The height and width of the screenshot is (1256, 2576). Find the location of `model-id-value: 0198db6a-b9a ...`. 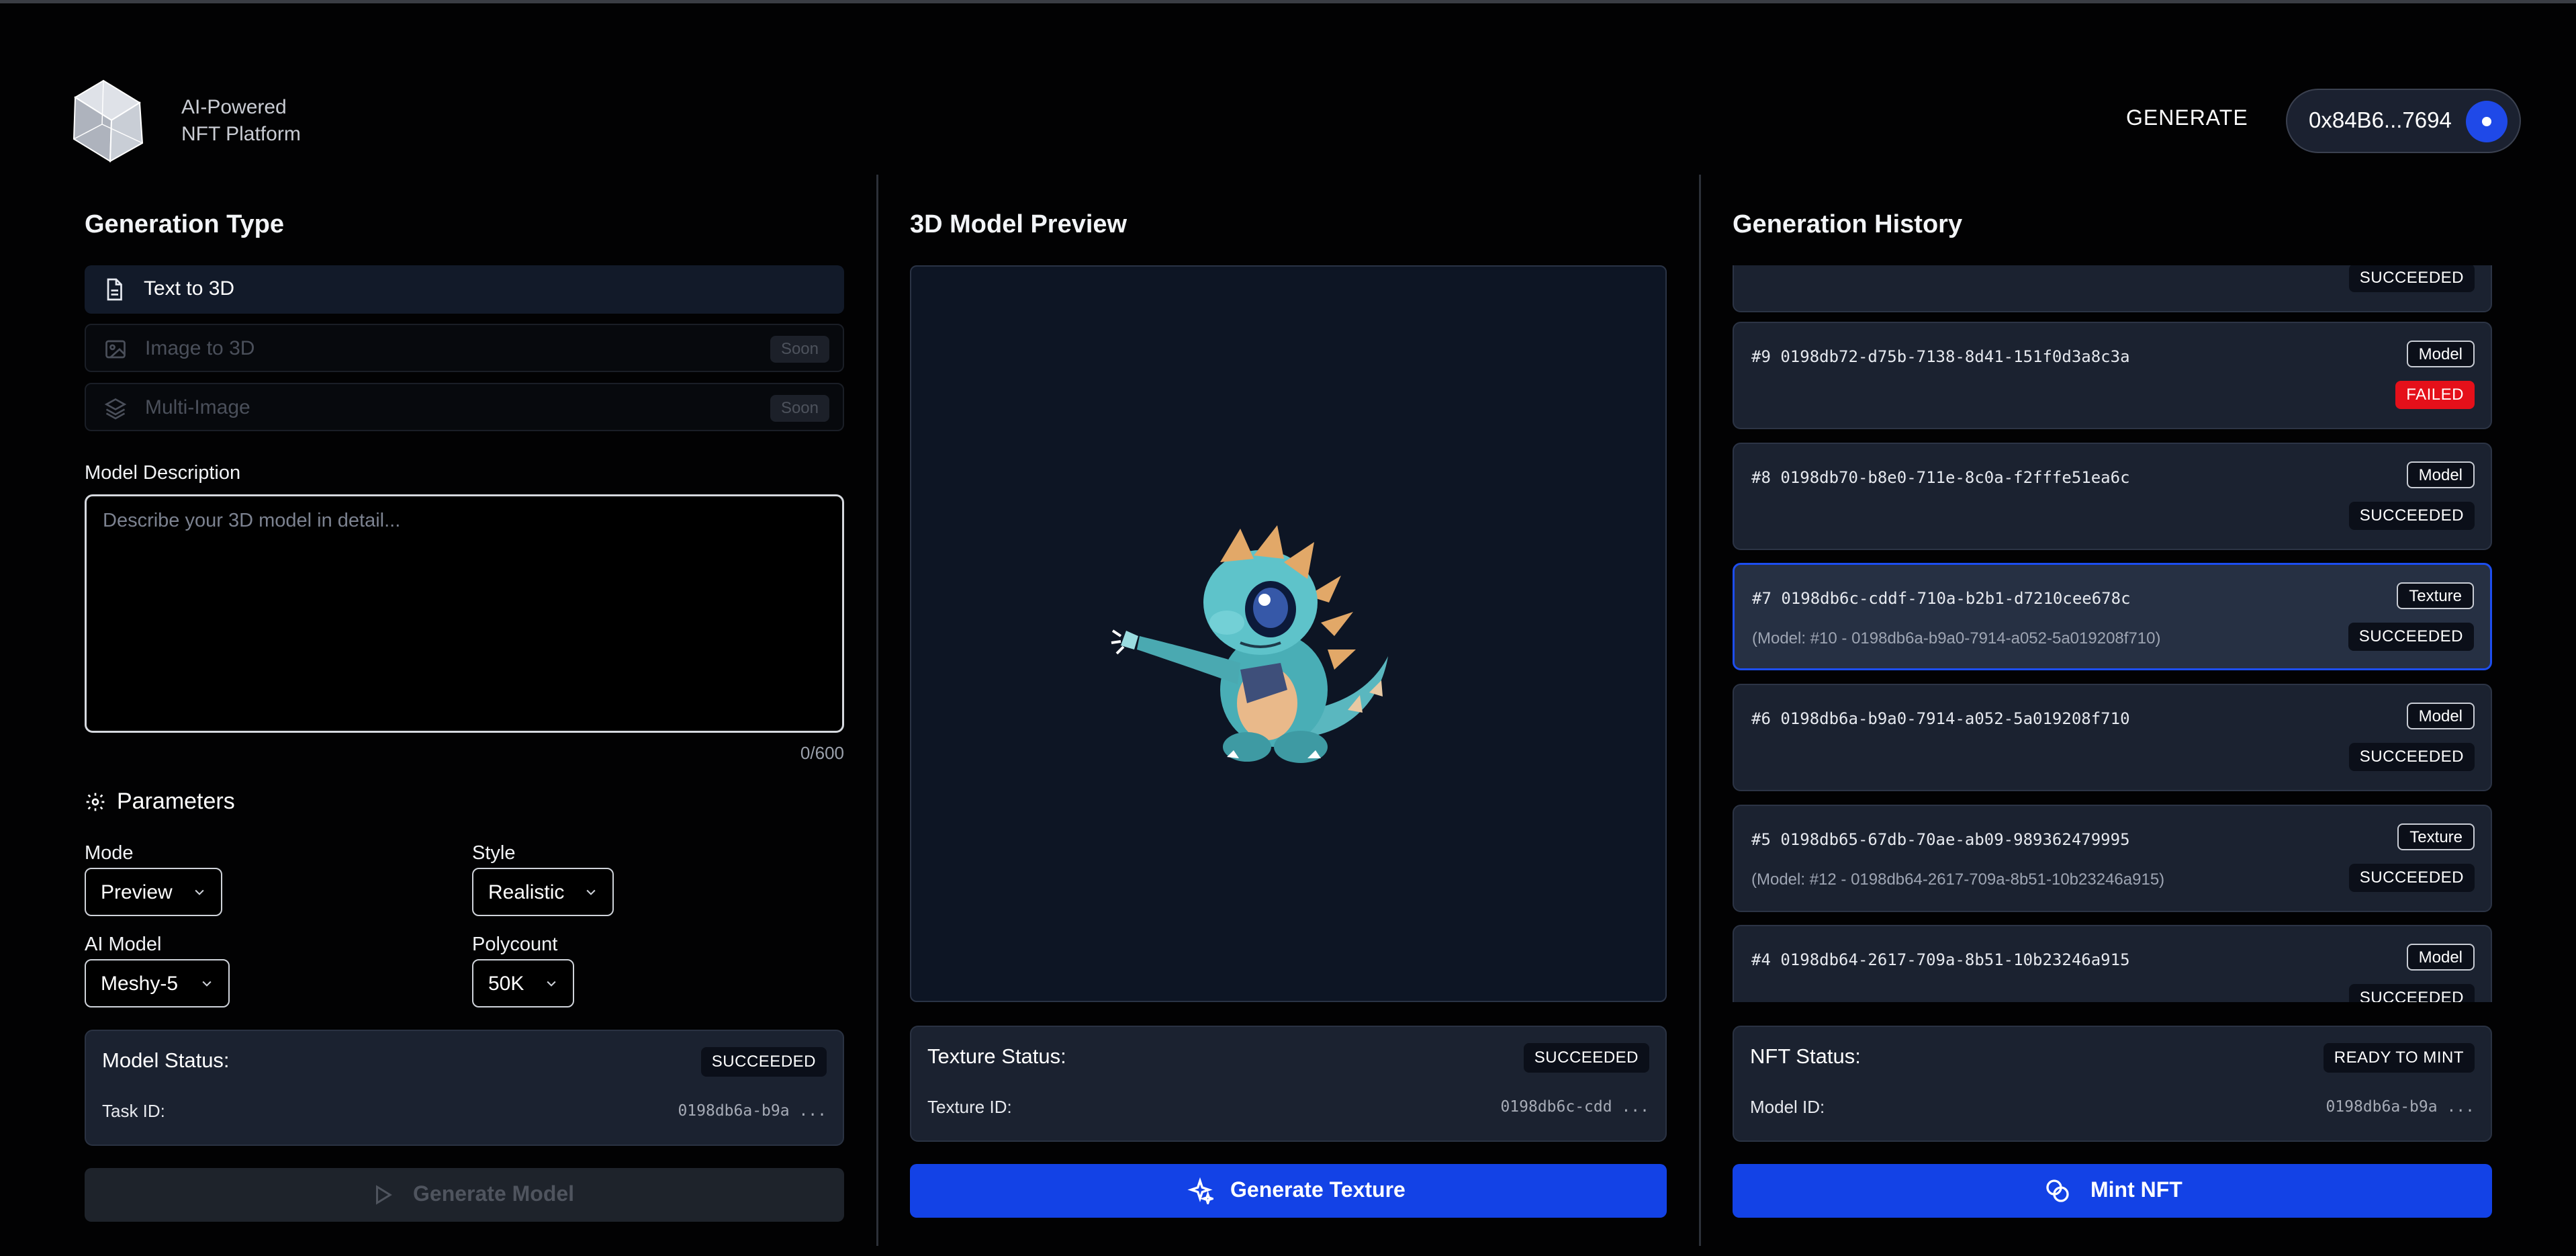

model-id-value: 0198db6a-b9a ... is located at coordinates (2400, 1107).